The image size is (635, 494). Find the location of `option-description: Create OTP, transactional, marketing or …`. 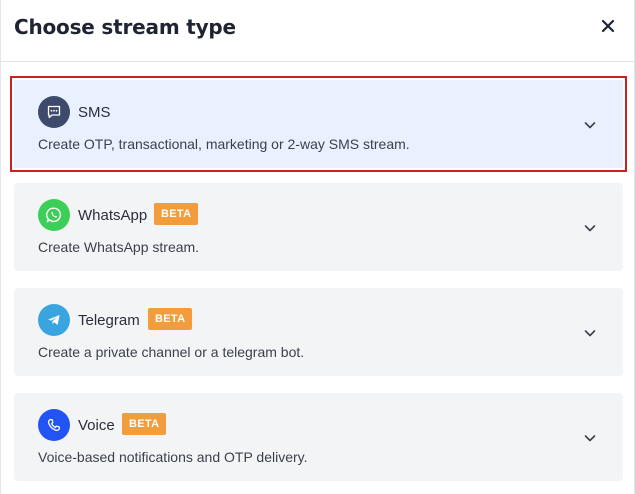

option-description: Create OTP, transactional, marketing or … is located at coordinates (224, 144).